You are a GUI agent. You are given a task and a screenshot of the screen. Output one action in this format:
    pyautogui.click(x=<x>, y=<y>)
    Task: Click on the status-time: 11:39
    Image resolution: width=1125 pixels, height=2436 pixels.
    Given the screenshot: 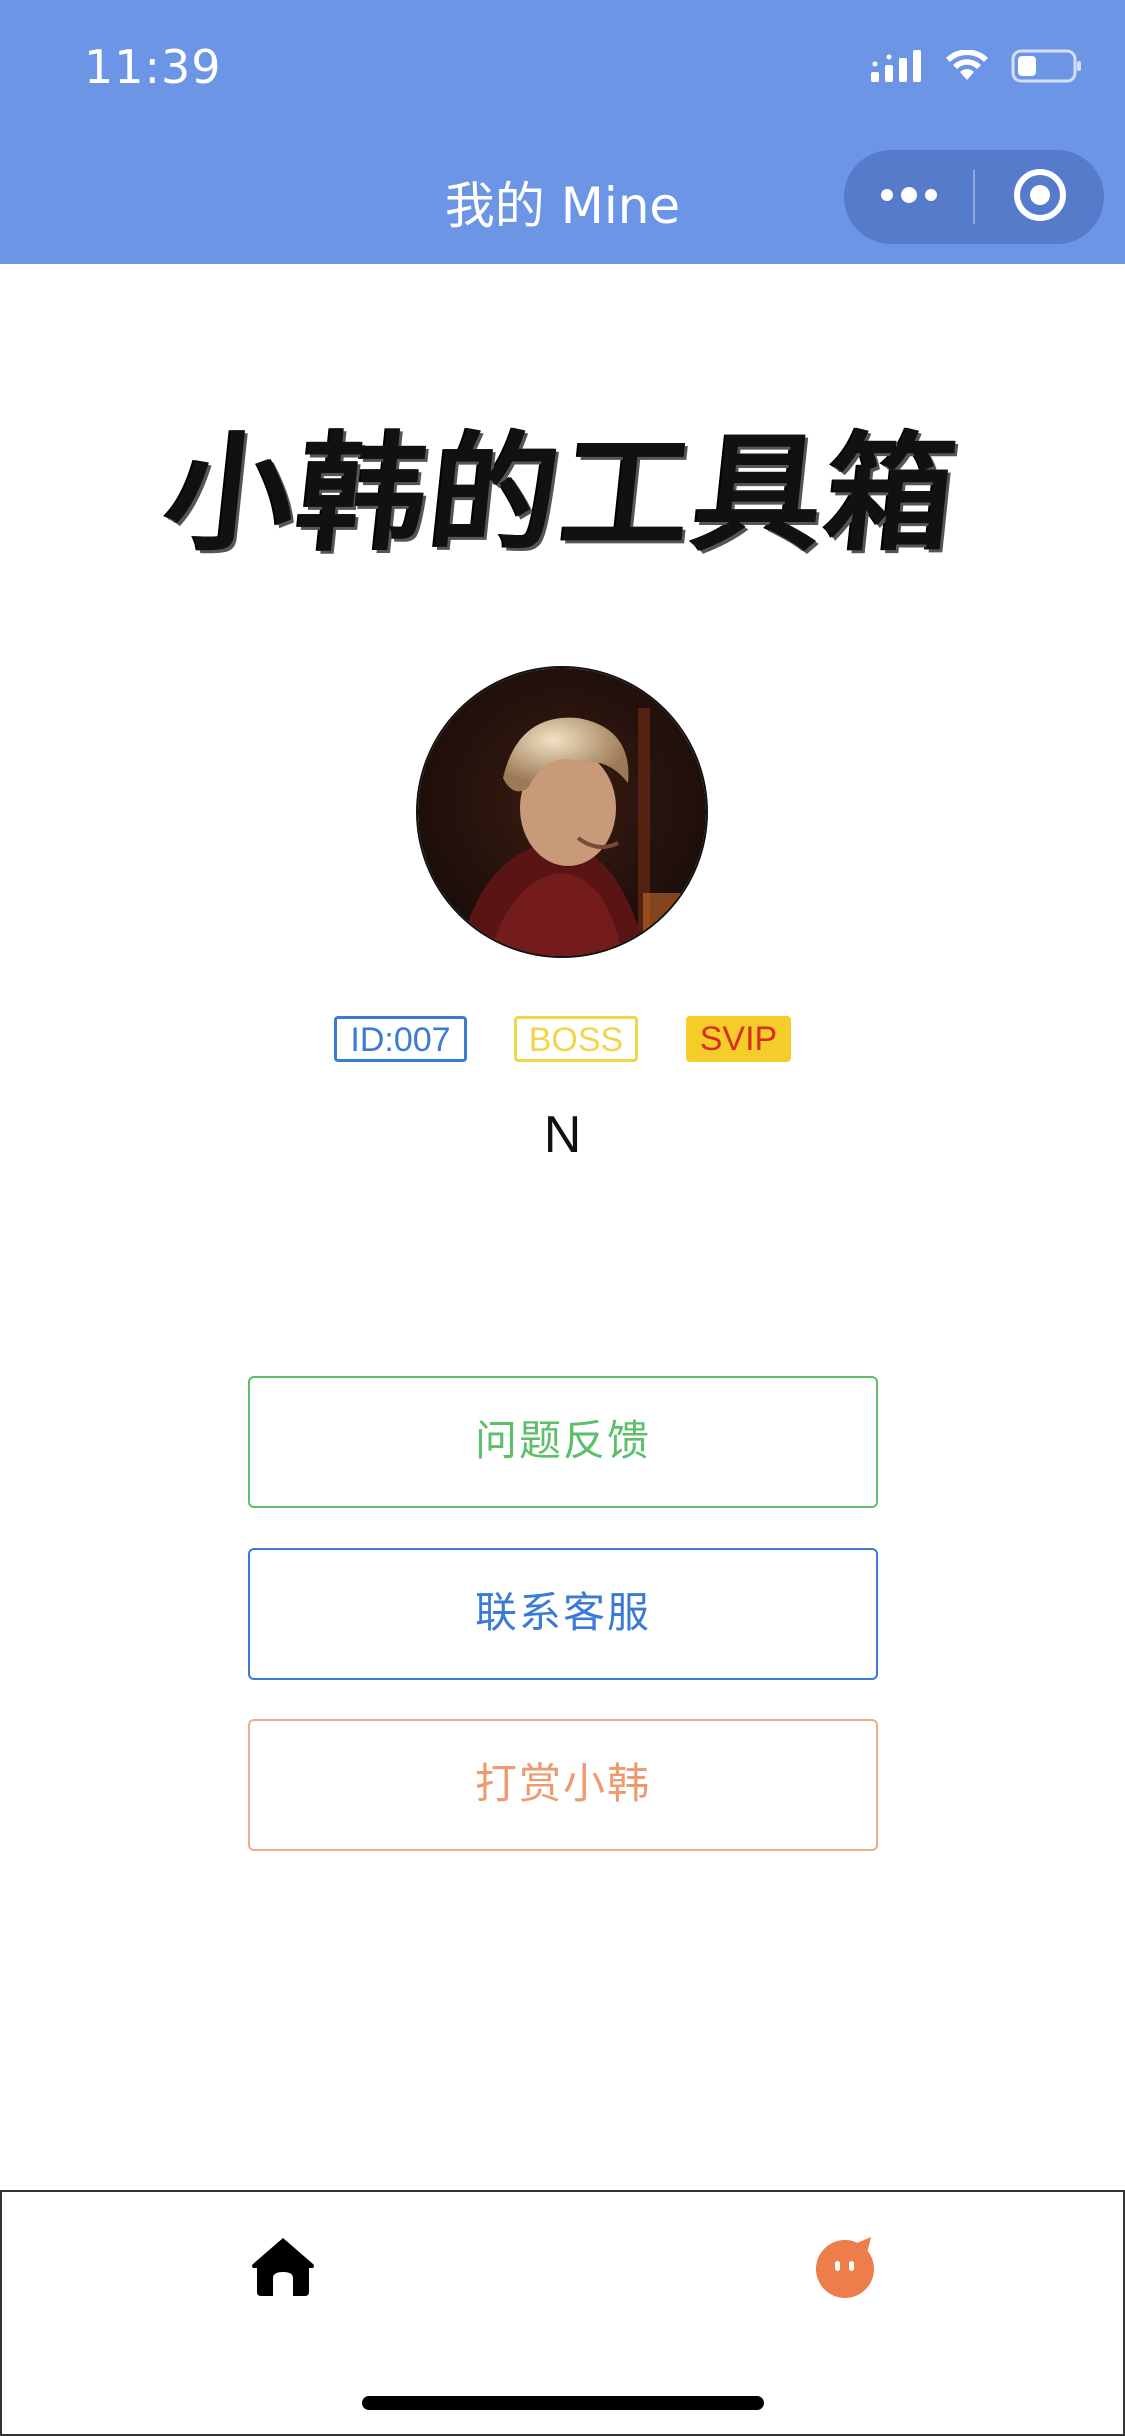 What is the action you would take?
    pyautogui.click(x=153, y=67)
    